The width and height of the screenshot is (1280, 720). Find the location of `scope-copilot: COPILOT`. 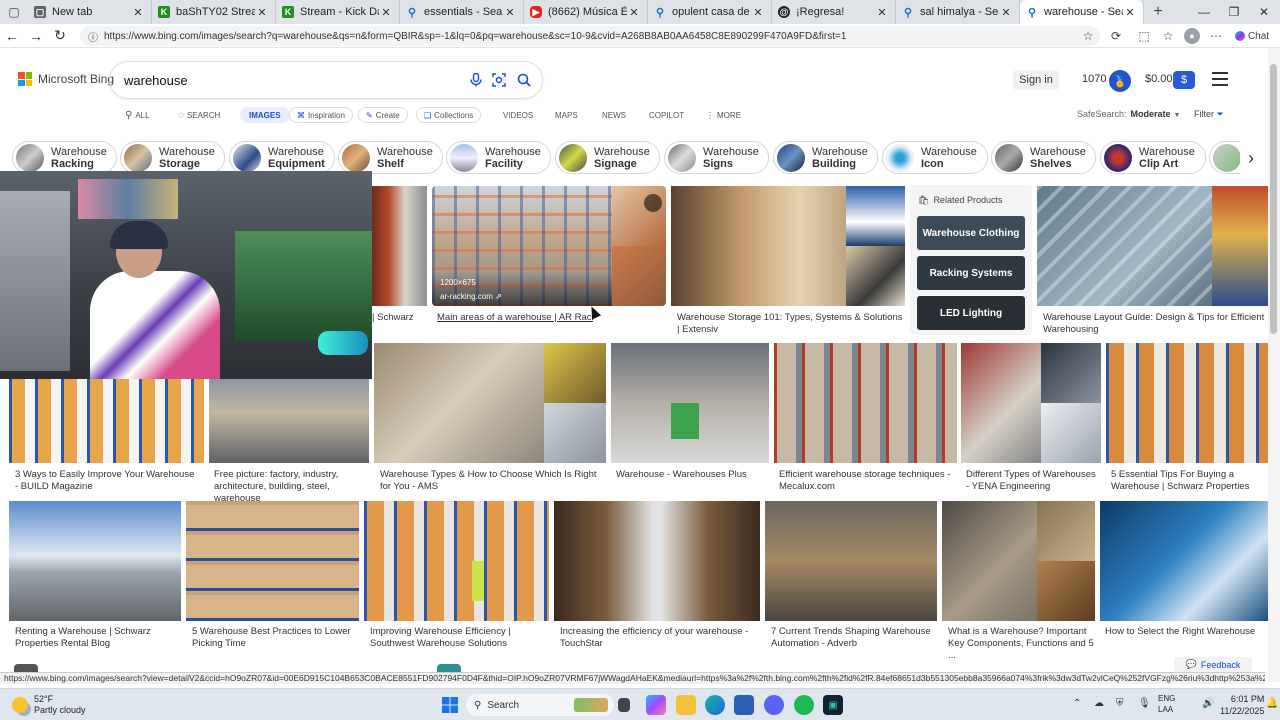

scope-copilot: COPILOT is located at coordinates (666, 115).